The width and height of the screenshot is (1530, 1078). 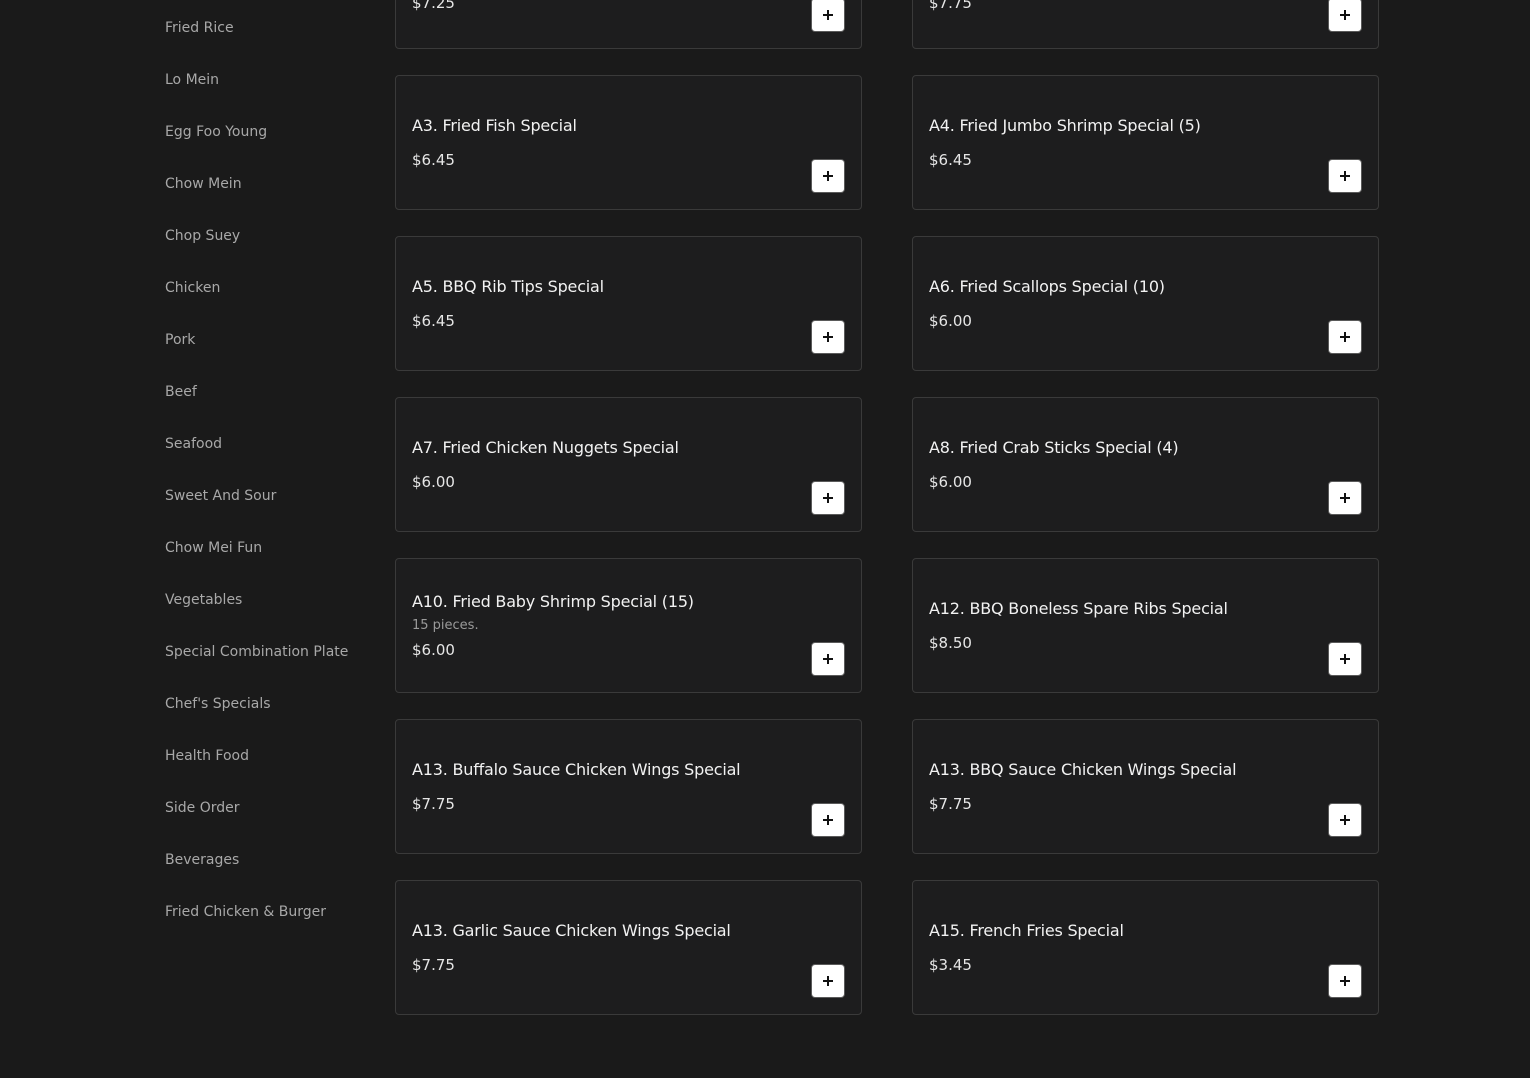 What do you see at coordinates (216, 132) in the screenshot?
I see `category-egg-foo-young: Egg Foo Young` at bounding box center [216, 132].